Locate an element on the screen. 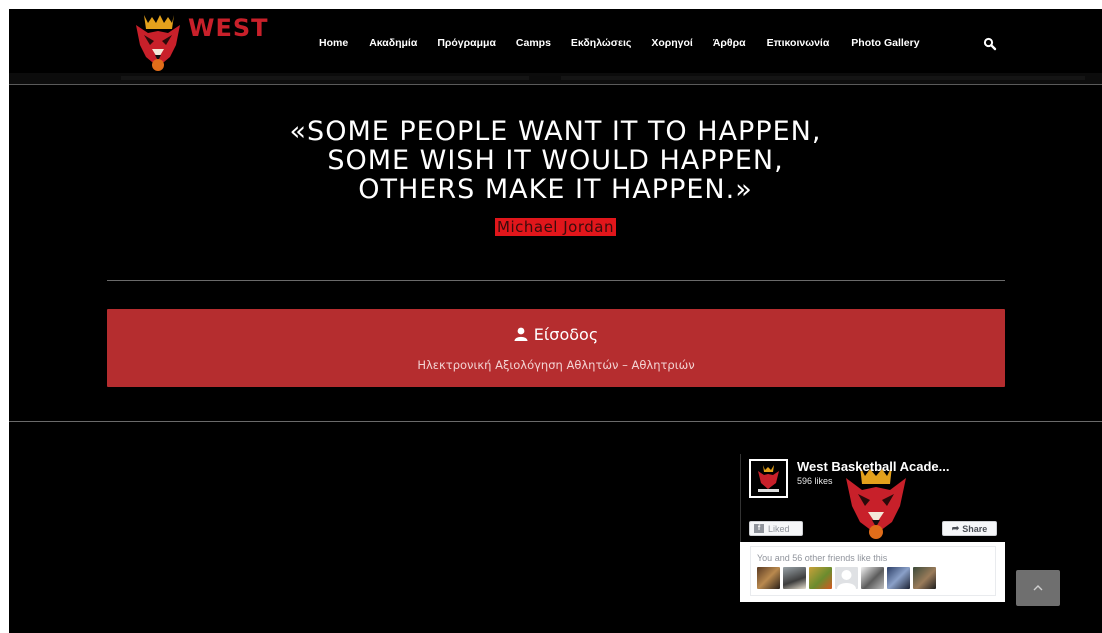  section-divider is located at coordinates (556, 280).